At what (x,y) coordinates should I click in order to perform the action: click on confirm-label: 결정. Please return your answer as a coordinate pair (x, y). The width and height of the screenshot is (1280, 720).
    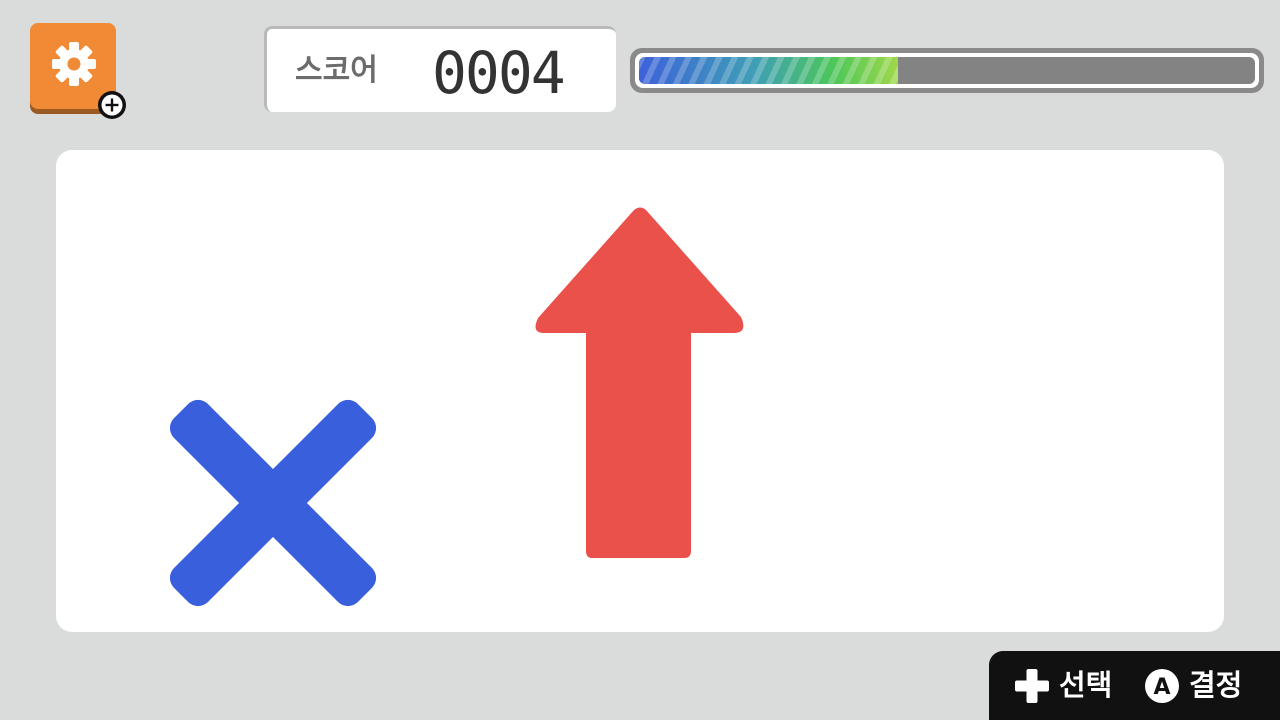
    Looking at the image, I should click on (1216, 685).